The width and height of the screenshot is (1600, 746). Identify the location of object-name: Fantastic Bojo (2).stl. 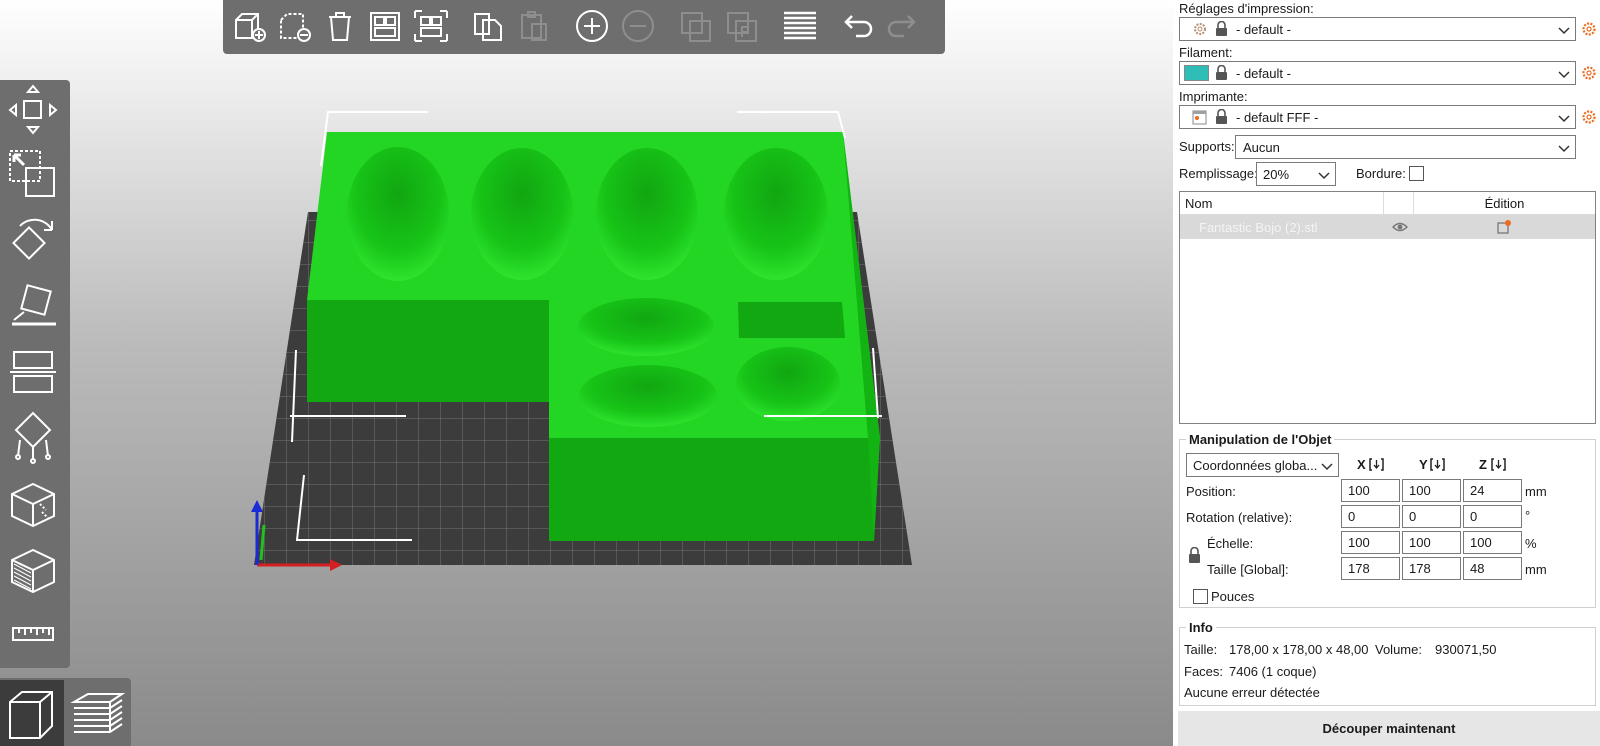
(1258, 227).